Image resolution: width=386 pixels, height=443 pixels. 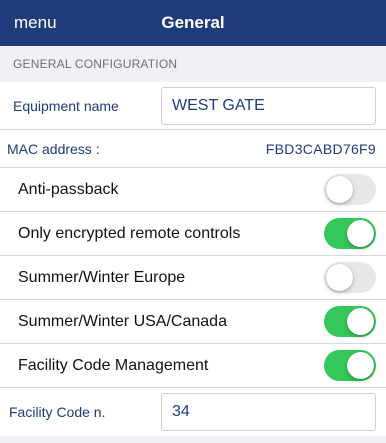 I want to click on encrypted-remote-controls-row: Only encrypted remote controls, so click(x=193, y=234).